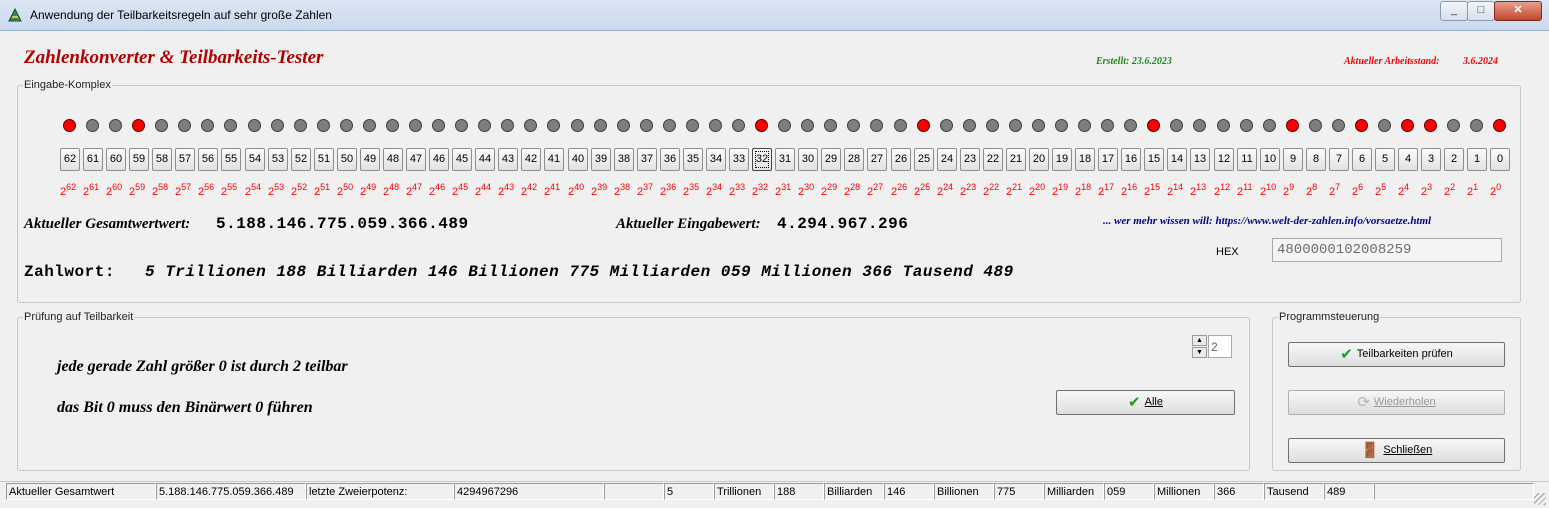  What do you see at coordinates (854, 159) in the screenshot?
I see `bit-button-28: 28` at bounding box center [854, 159].